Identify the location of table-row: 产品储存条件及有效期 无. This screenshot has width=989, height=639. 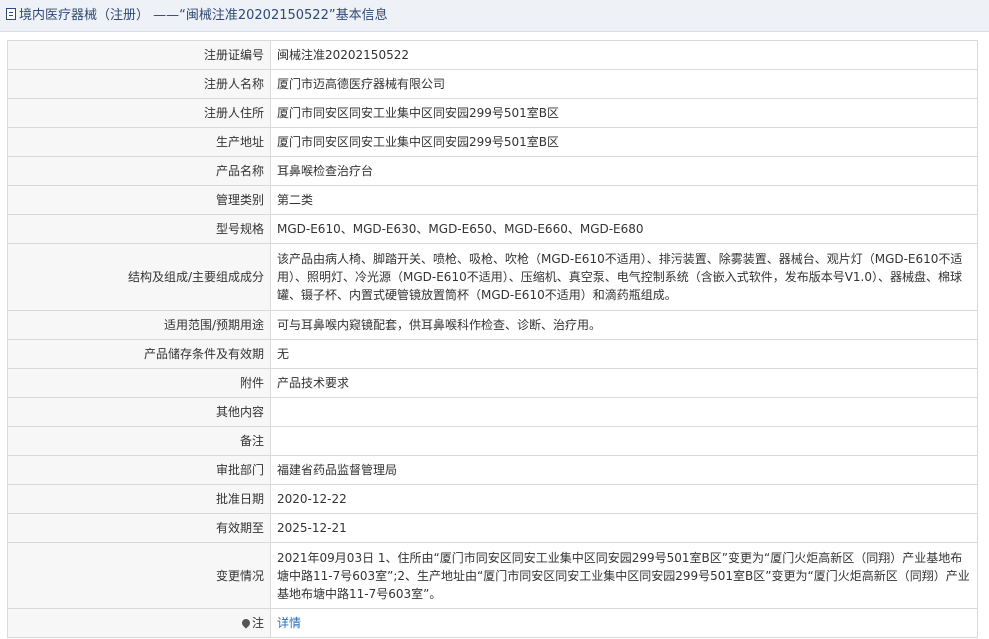
(492, 354).